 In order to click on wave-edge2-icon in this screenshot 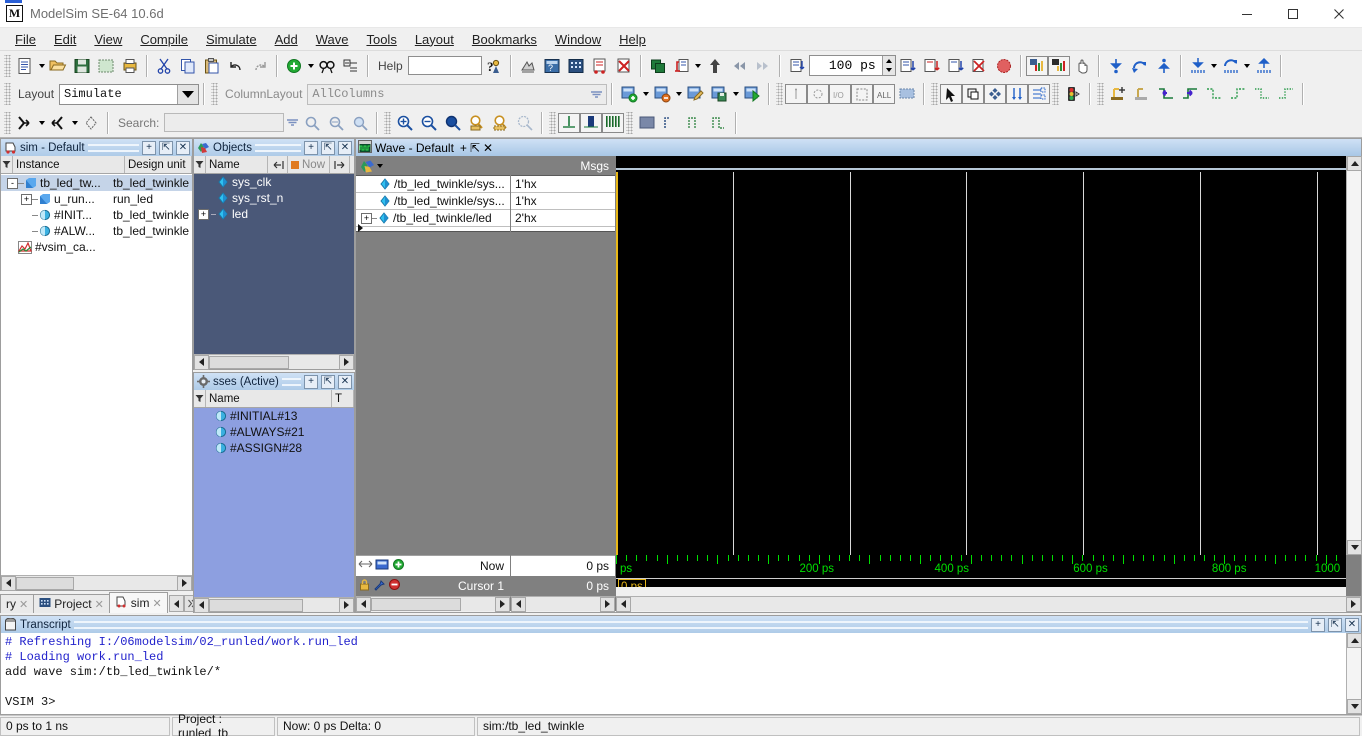, I will do `click(695, 123)`.